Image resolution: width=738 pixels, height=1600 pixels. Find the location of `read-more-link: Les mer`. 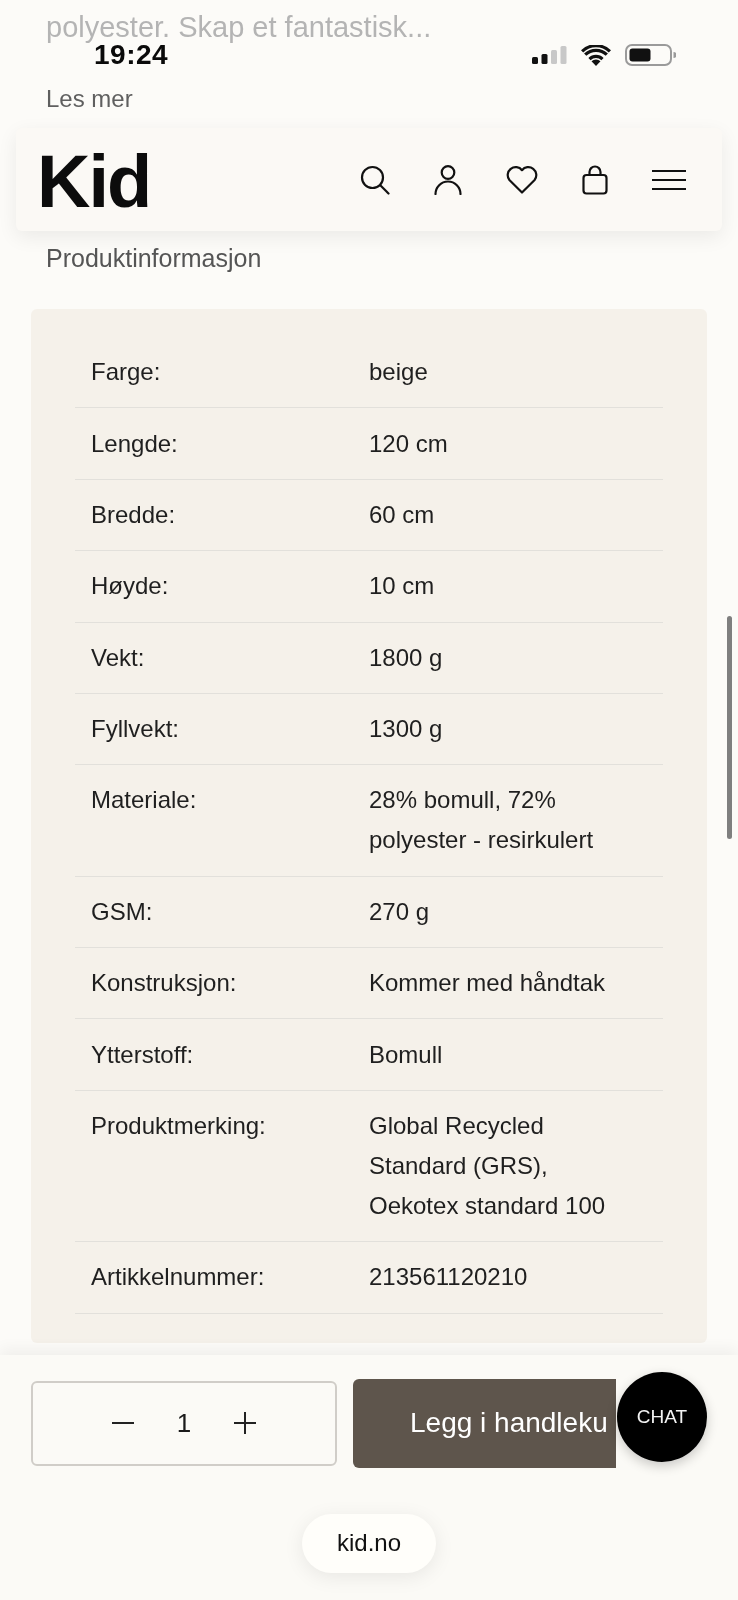

read-more-link: Les mer is located at coordinates (89, 99).